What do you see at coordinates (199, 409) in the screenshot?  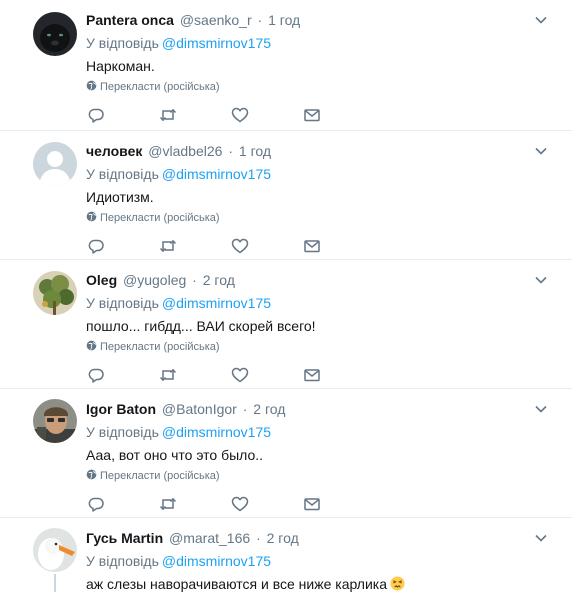 I see `username: @BatonIgor` at bounding box center [199, 409].